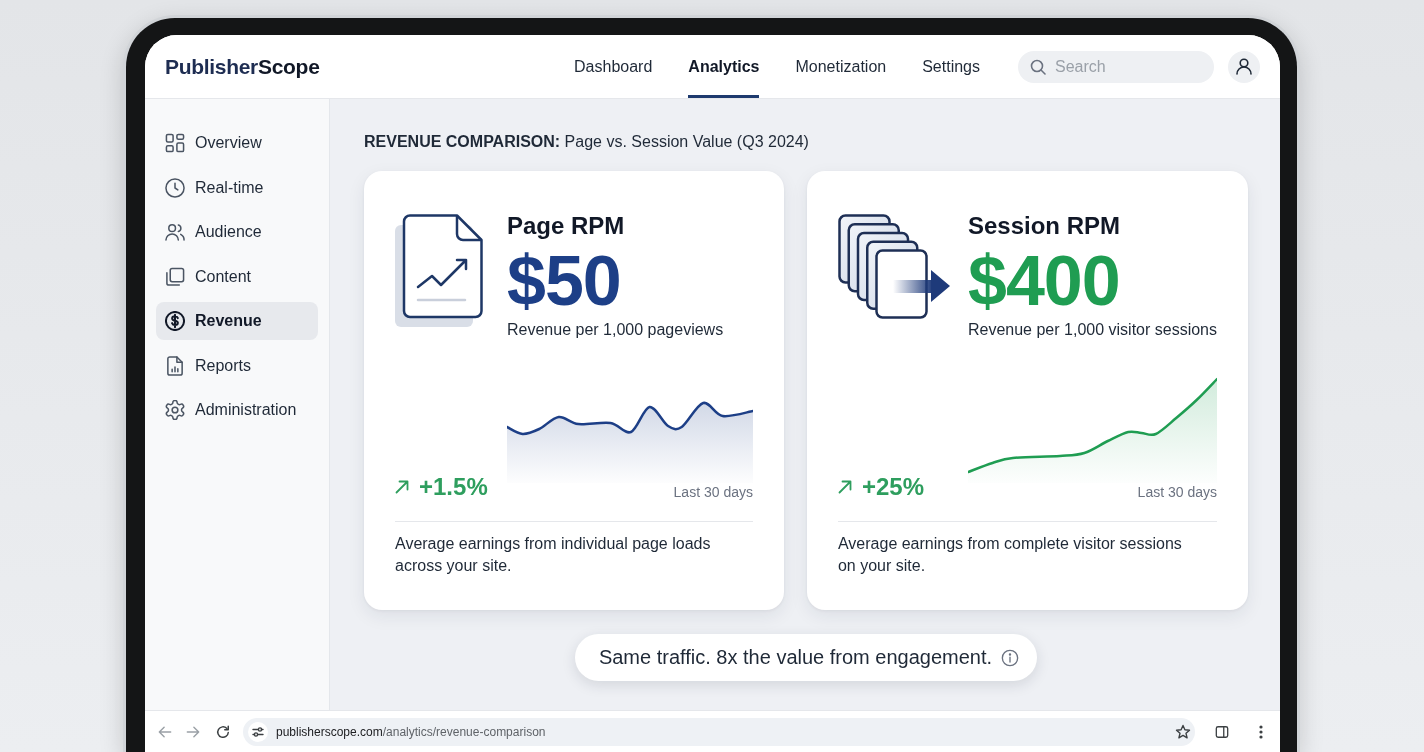 The width and height of the screenshot is (1424, 752). Describe the element at coordinates (1222, 731) in the screenshot. I see `side-panel-icon` at that location.